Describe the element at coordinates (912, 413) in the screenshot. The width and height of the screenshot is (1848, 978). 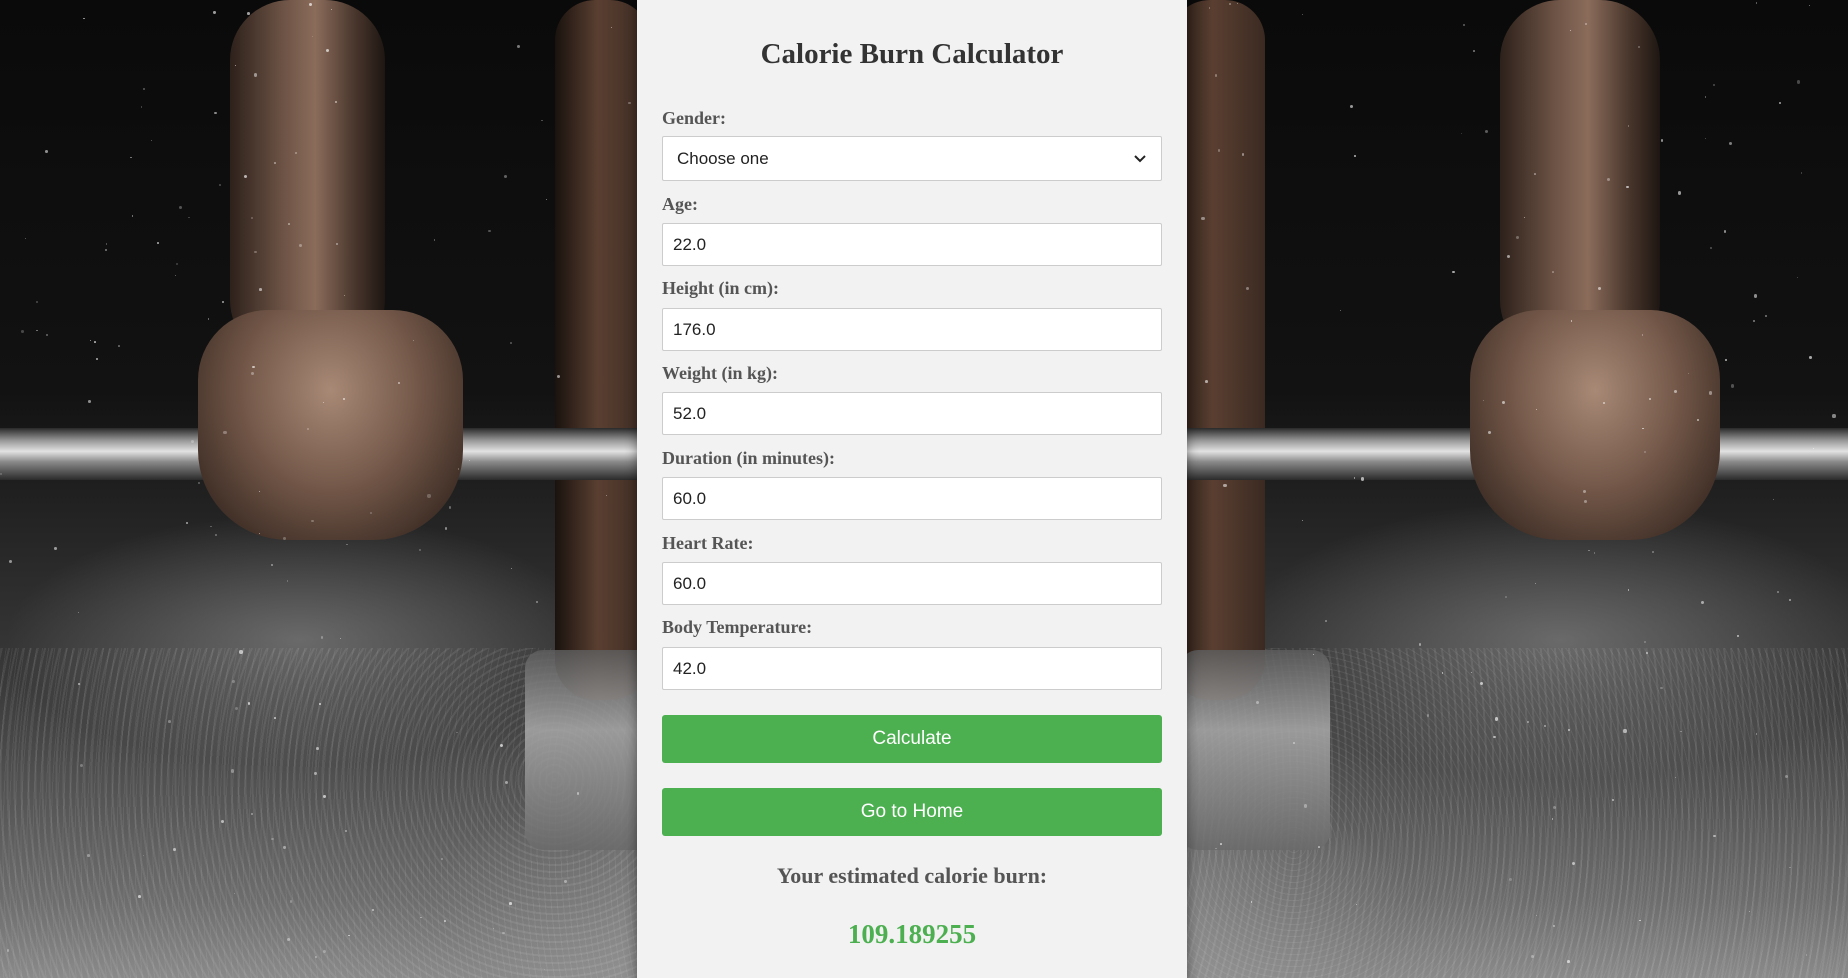
I see `weight-input` at that location.